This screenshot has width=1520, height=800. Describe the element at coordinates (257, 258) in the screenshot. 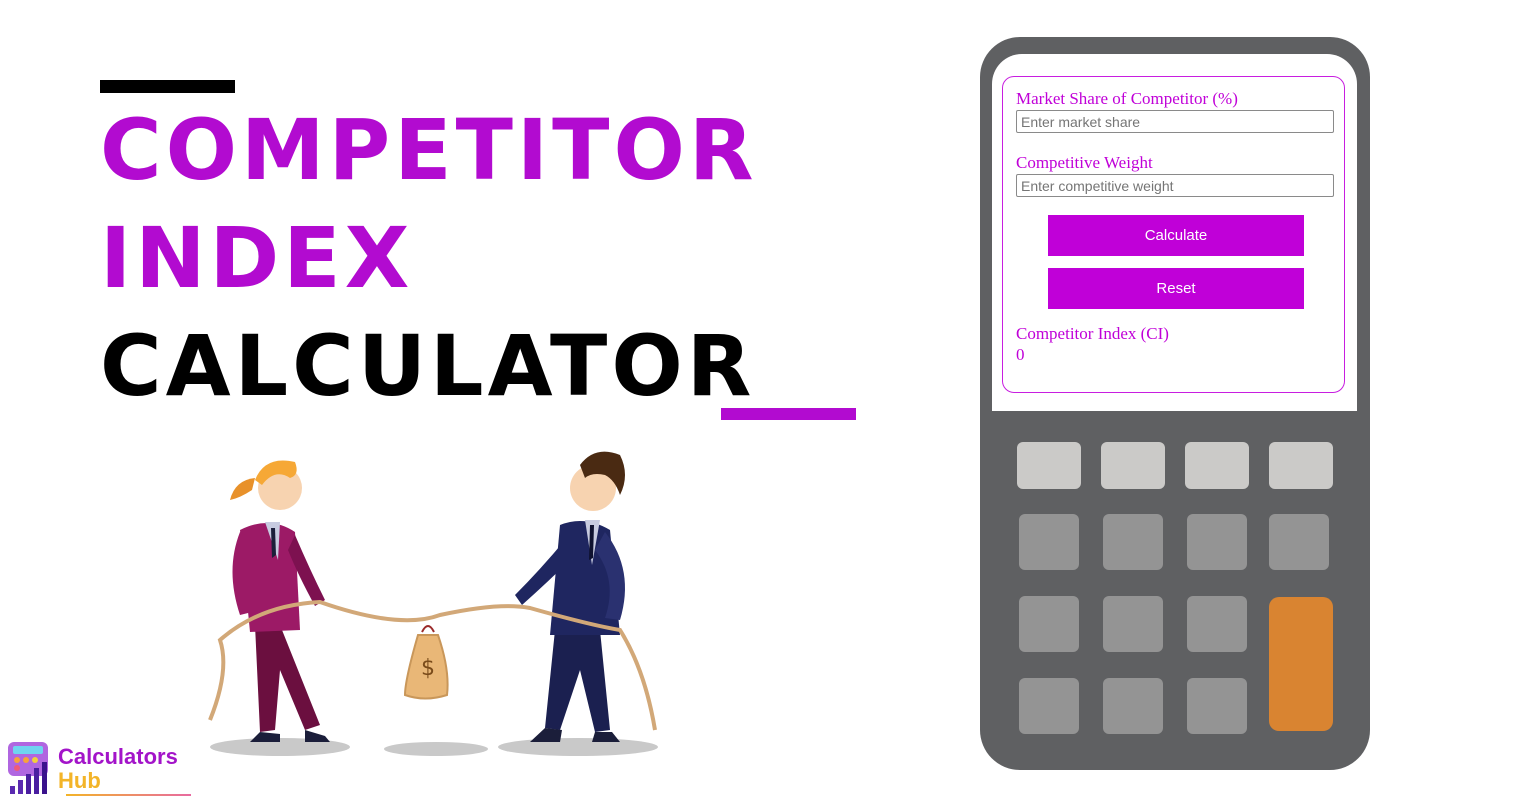

I see `title-line-2: INDEX` at that location.